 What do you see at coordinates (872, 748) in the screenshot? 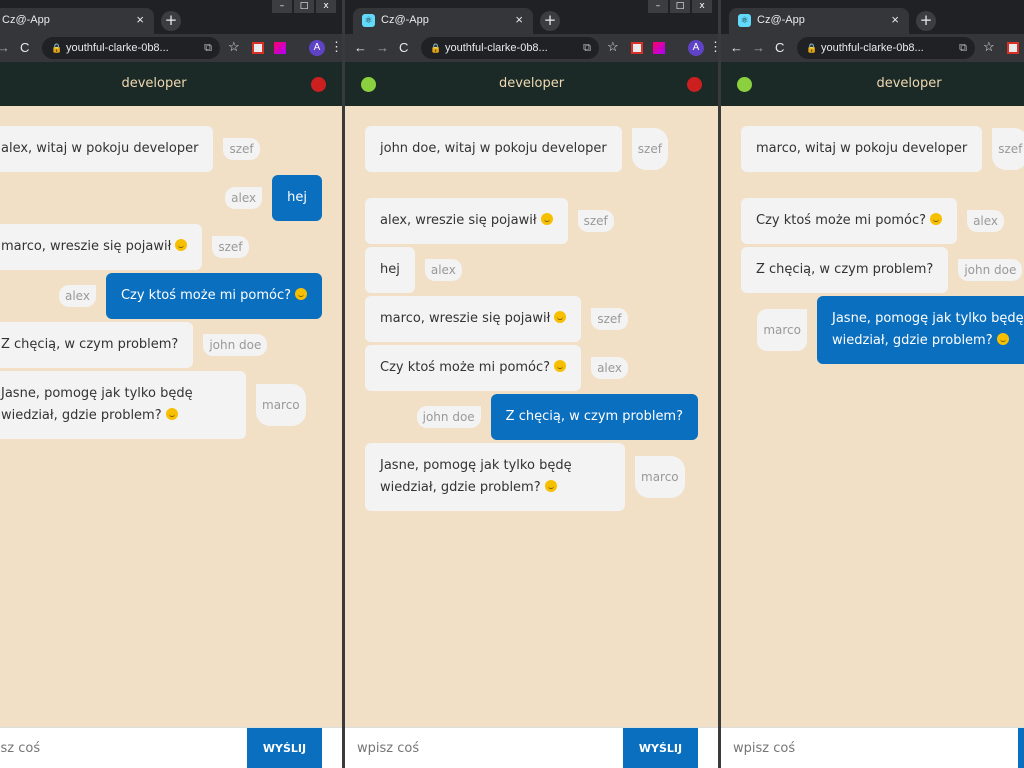
I see `message-input` at bounding box center [872, 748].